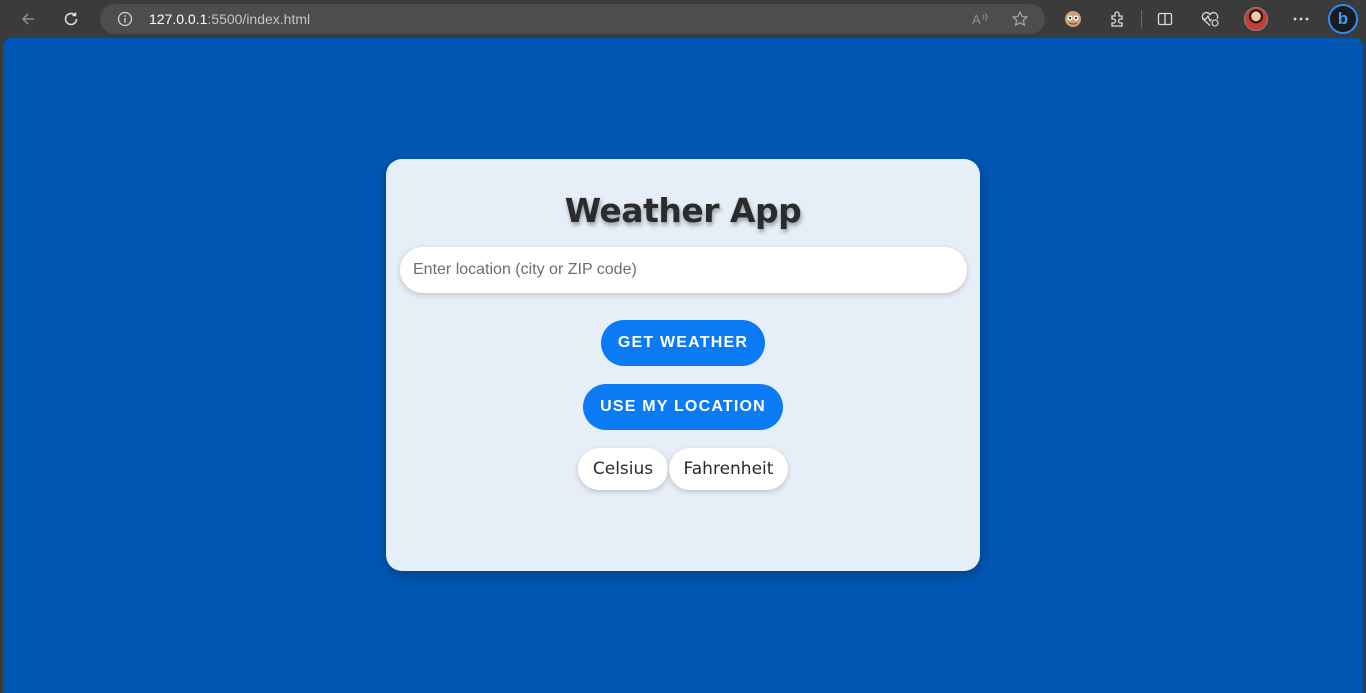 This screenshot has width=1366, height=693. Describe the element at coordinates (125, 19) in the screenshot. I see `info-icon` at that location.